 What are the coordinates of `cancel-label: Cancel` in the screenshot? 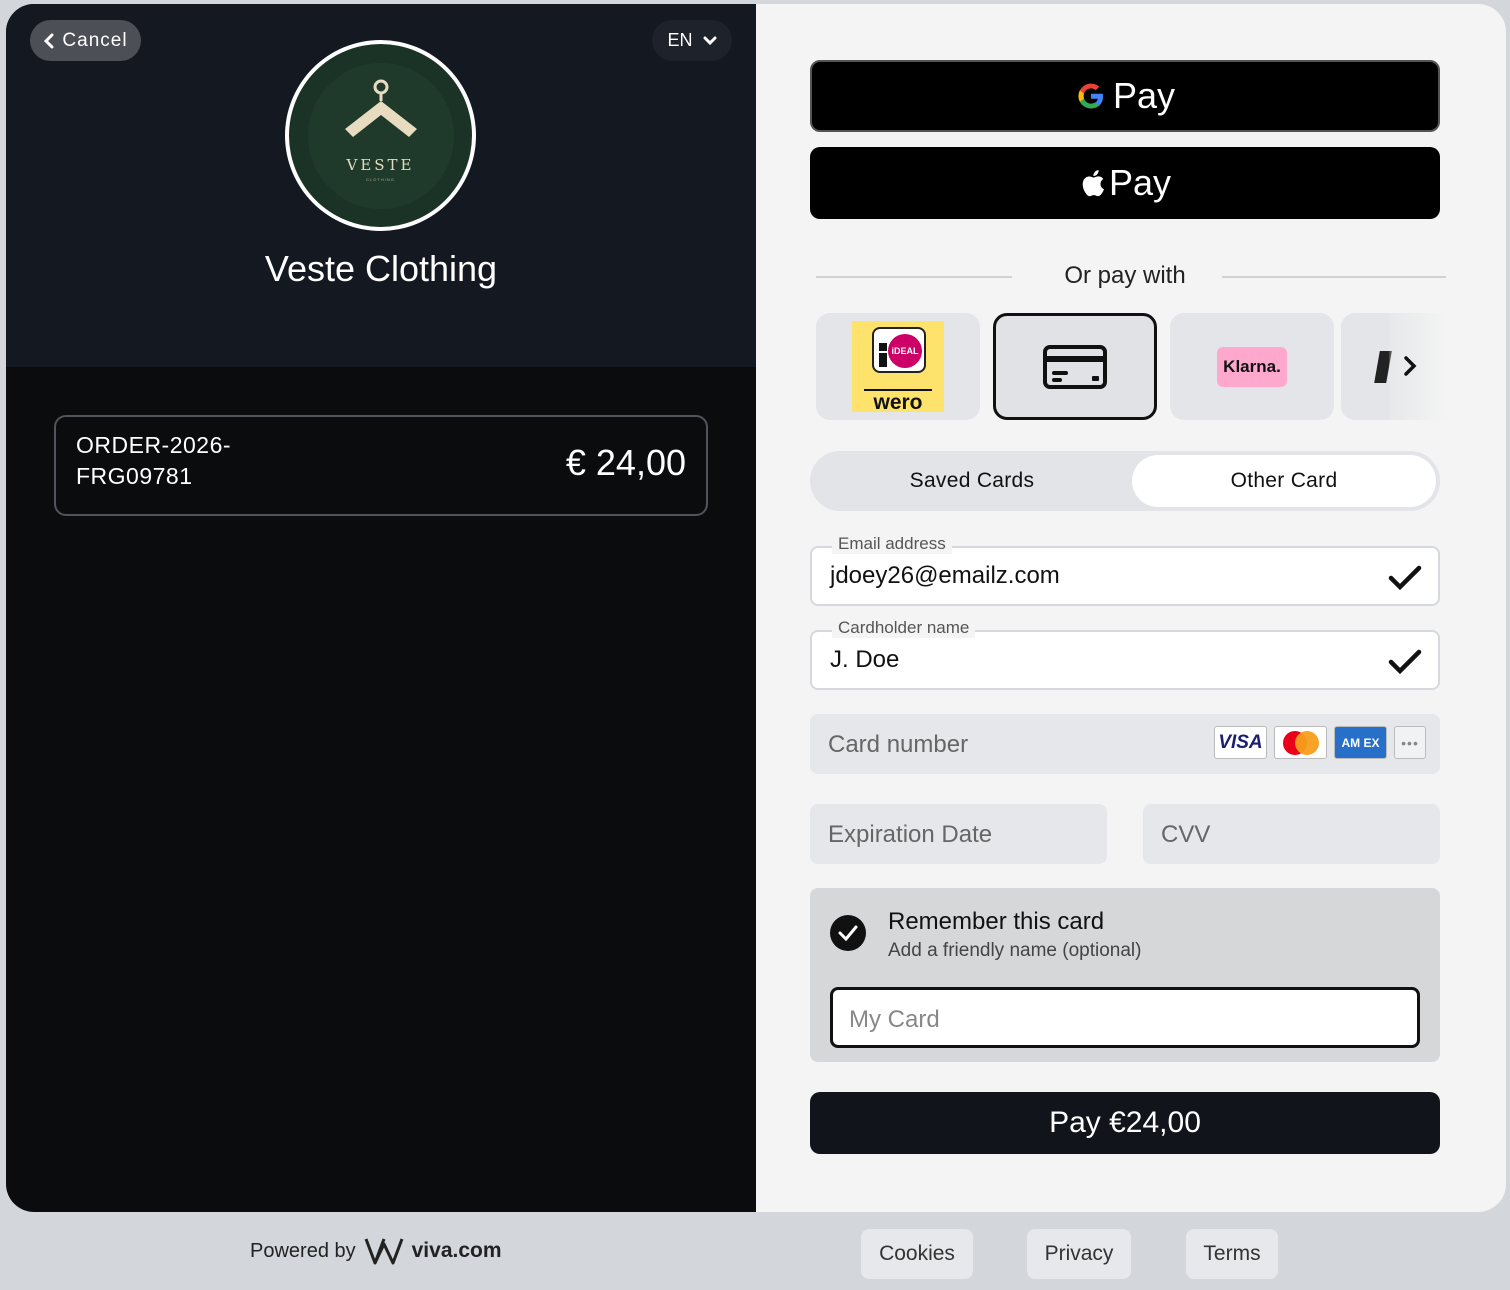 It's located at (95, 40).